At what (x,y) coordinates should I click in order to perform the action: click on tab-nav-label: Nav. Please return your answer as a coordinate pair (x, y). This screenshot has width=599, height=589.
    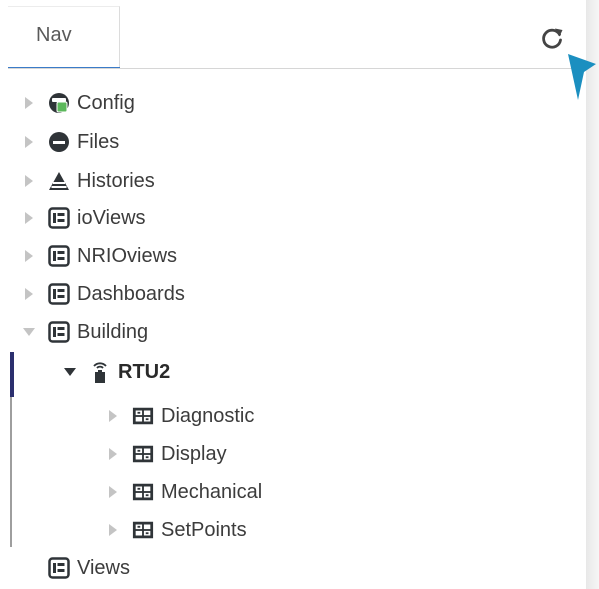
    Looking at the image, I should click on (54, 35).